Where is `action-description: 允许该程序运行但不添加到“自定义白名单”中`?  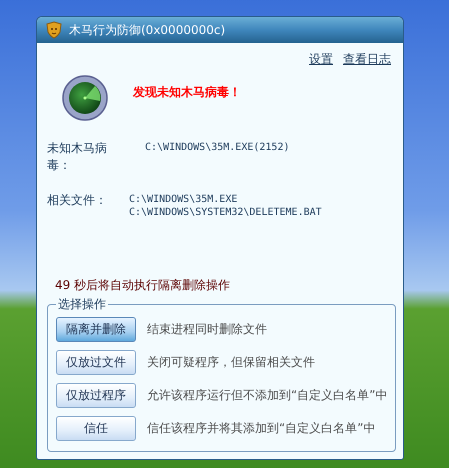 action-description: 允许该程序运行但不添加到“自定义白名单”中 is located at coordinates (267, 395).